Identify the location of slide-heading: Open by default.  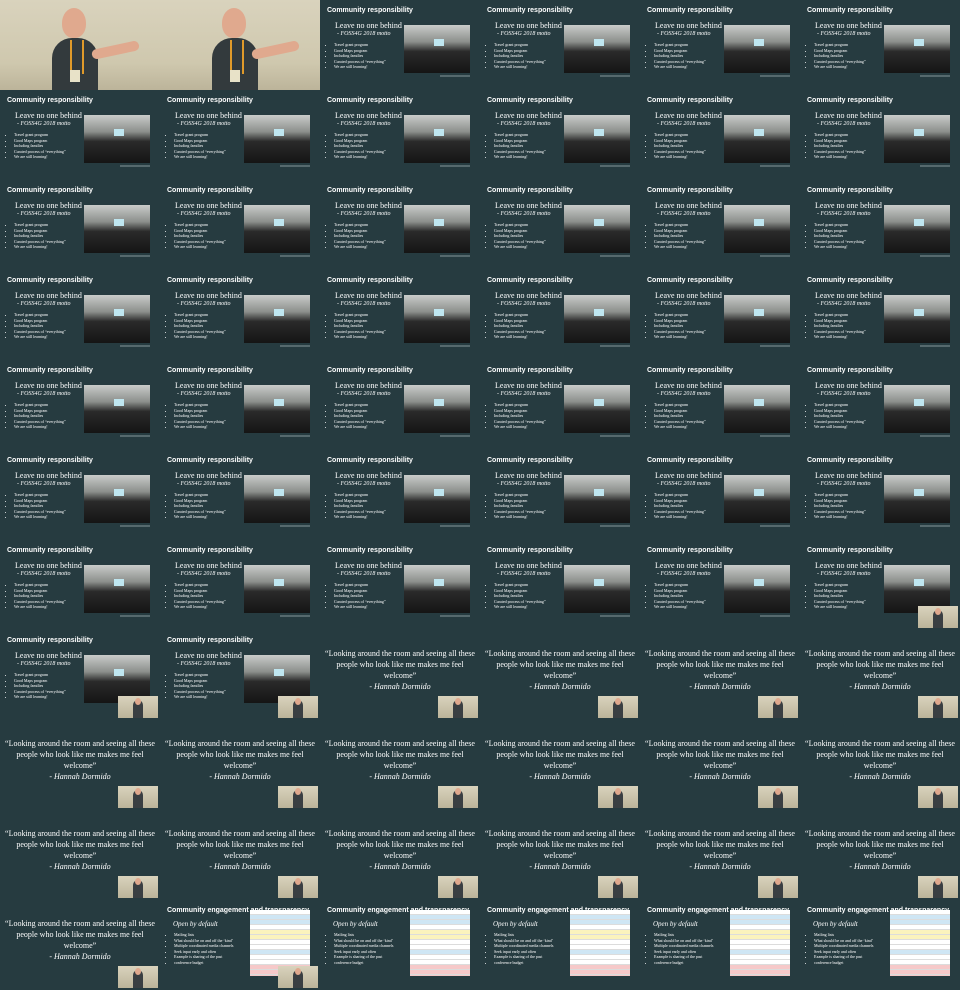
(355, 924).